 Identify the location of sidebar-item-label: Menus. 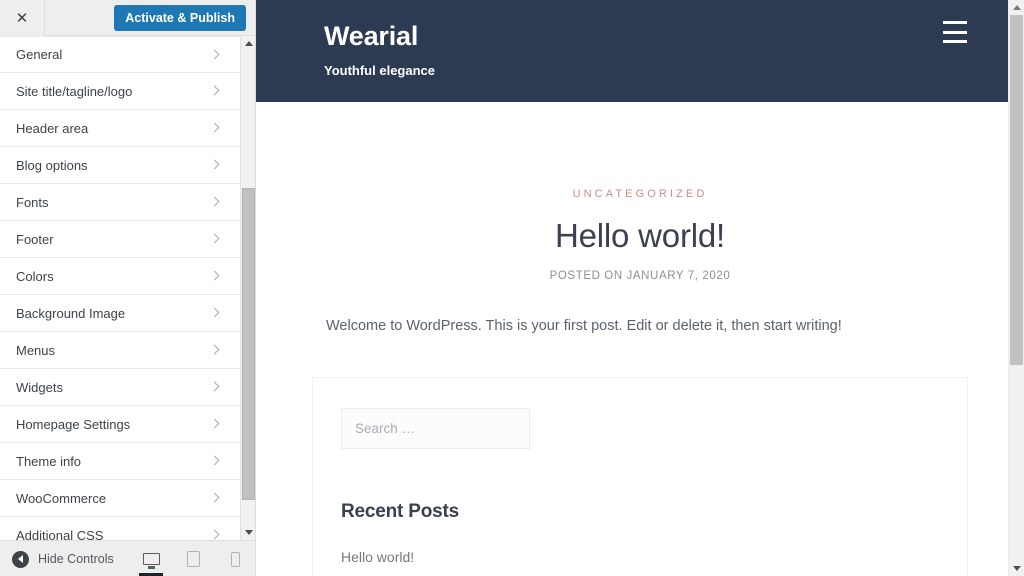
(36, 350).